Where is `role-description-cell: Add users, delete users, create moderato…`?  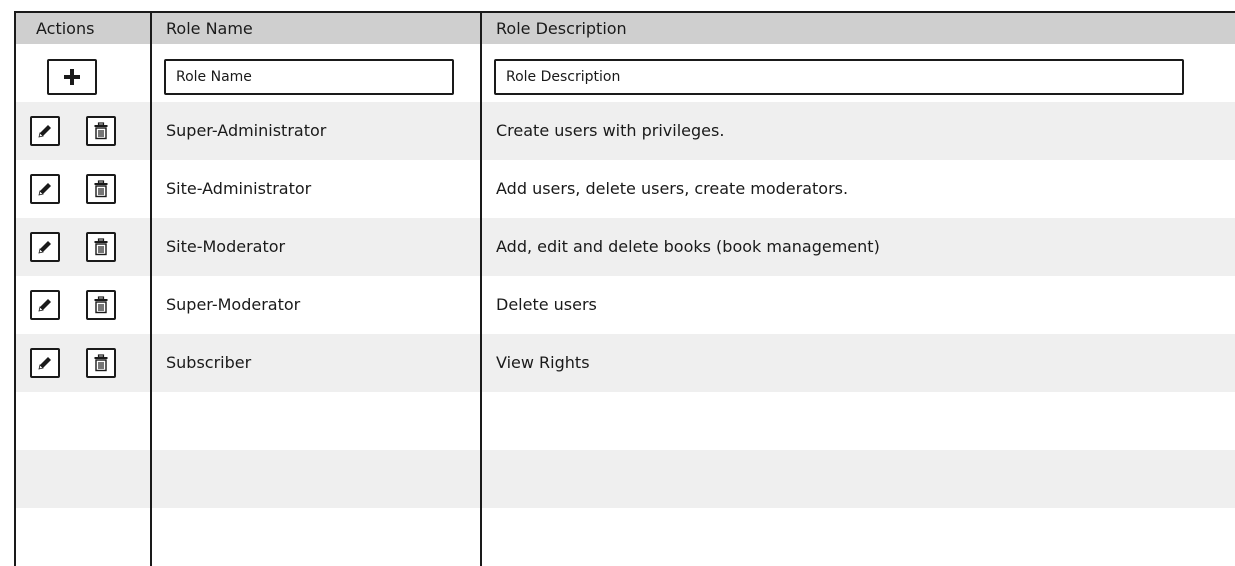
role-description-cell: Add users, delete users, create moderato… is located at coordinates (672, 188).